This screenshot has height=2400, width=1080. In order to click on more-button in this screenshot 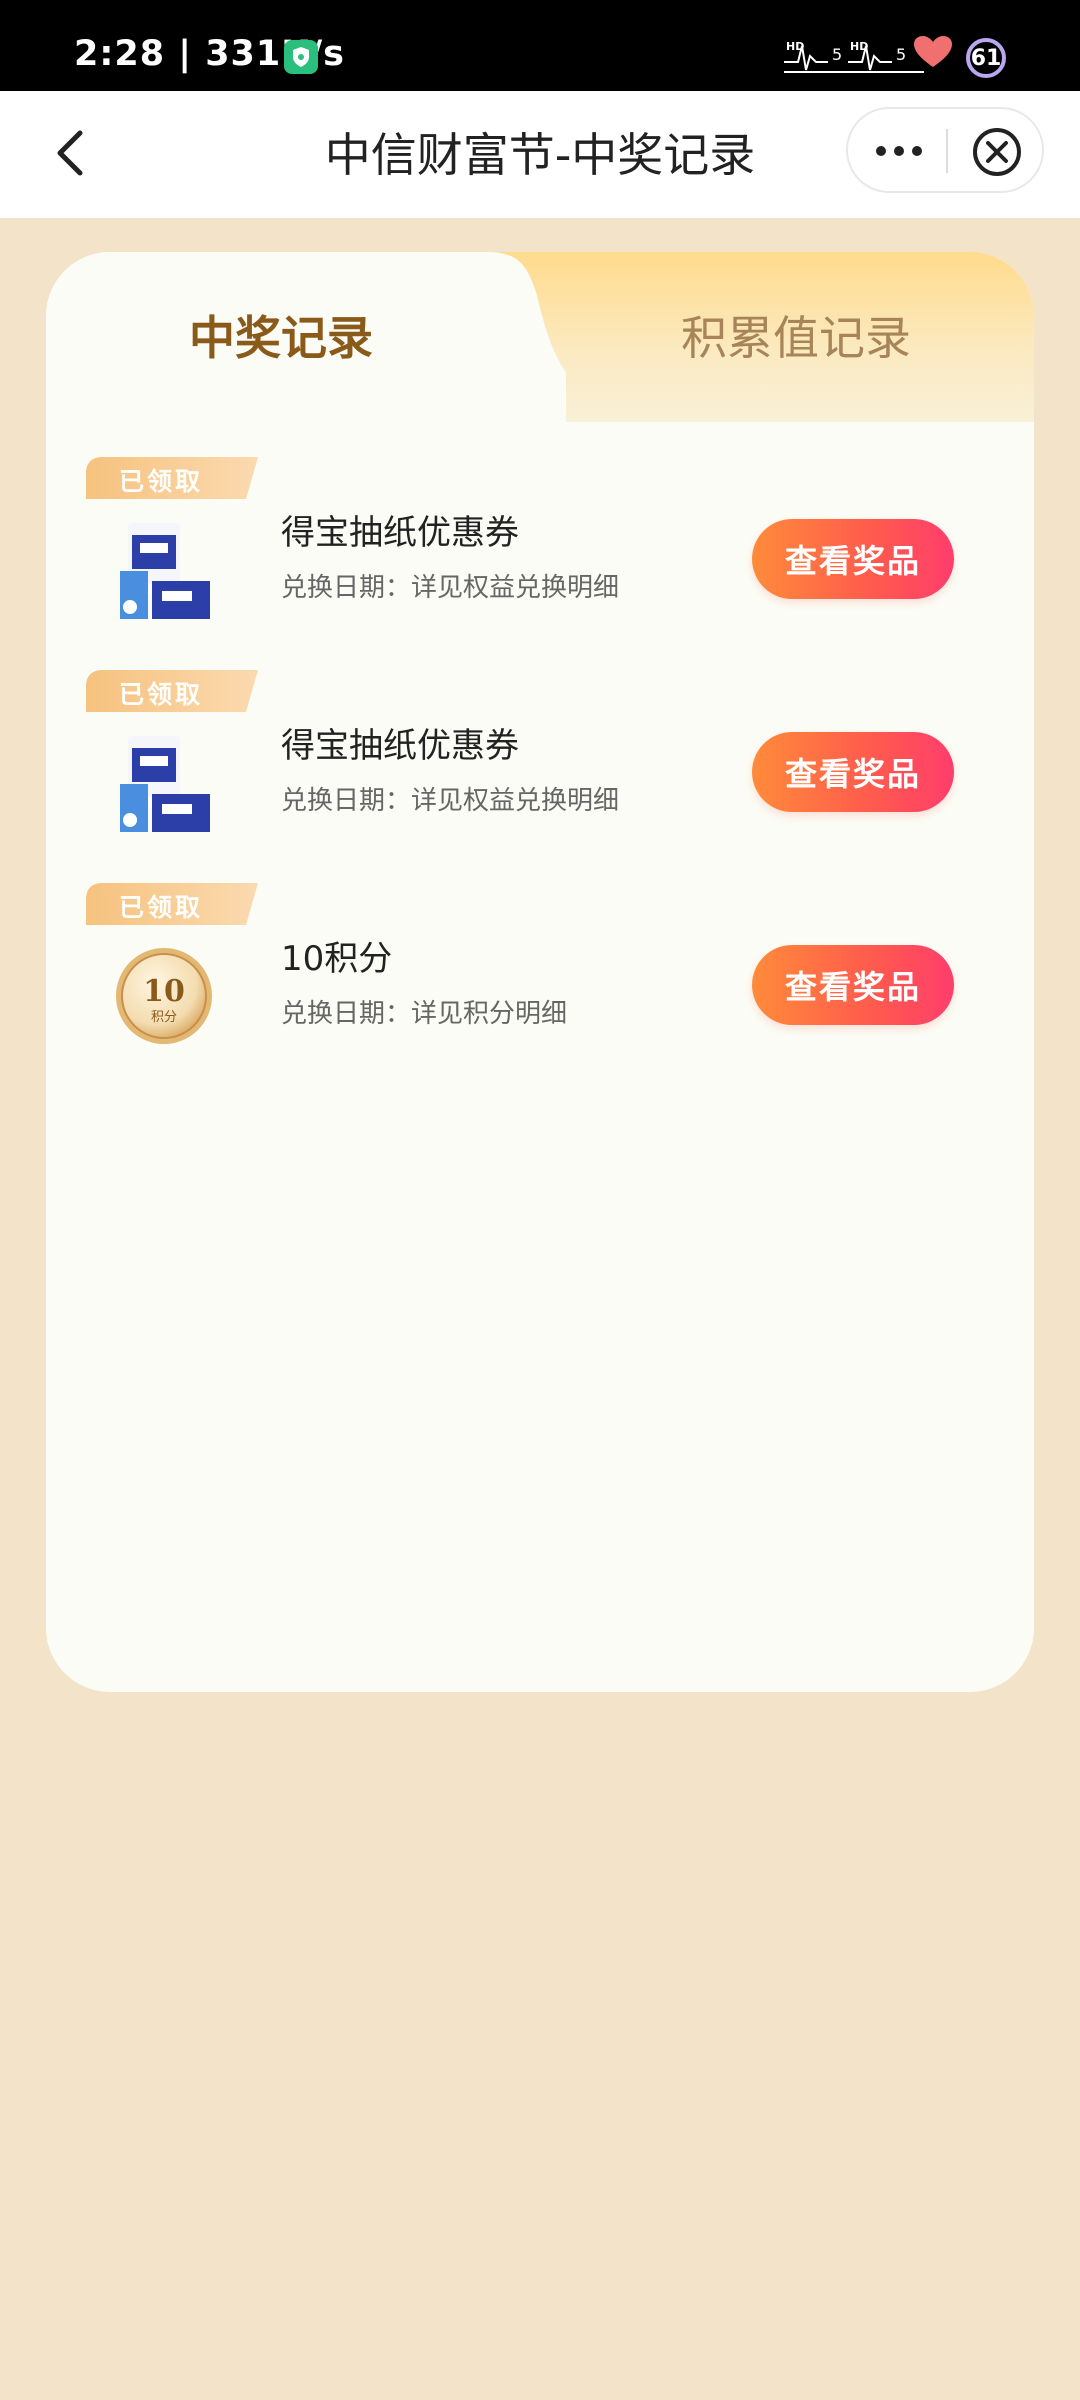, I will do `click(899, 151)`.